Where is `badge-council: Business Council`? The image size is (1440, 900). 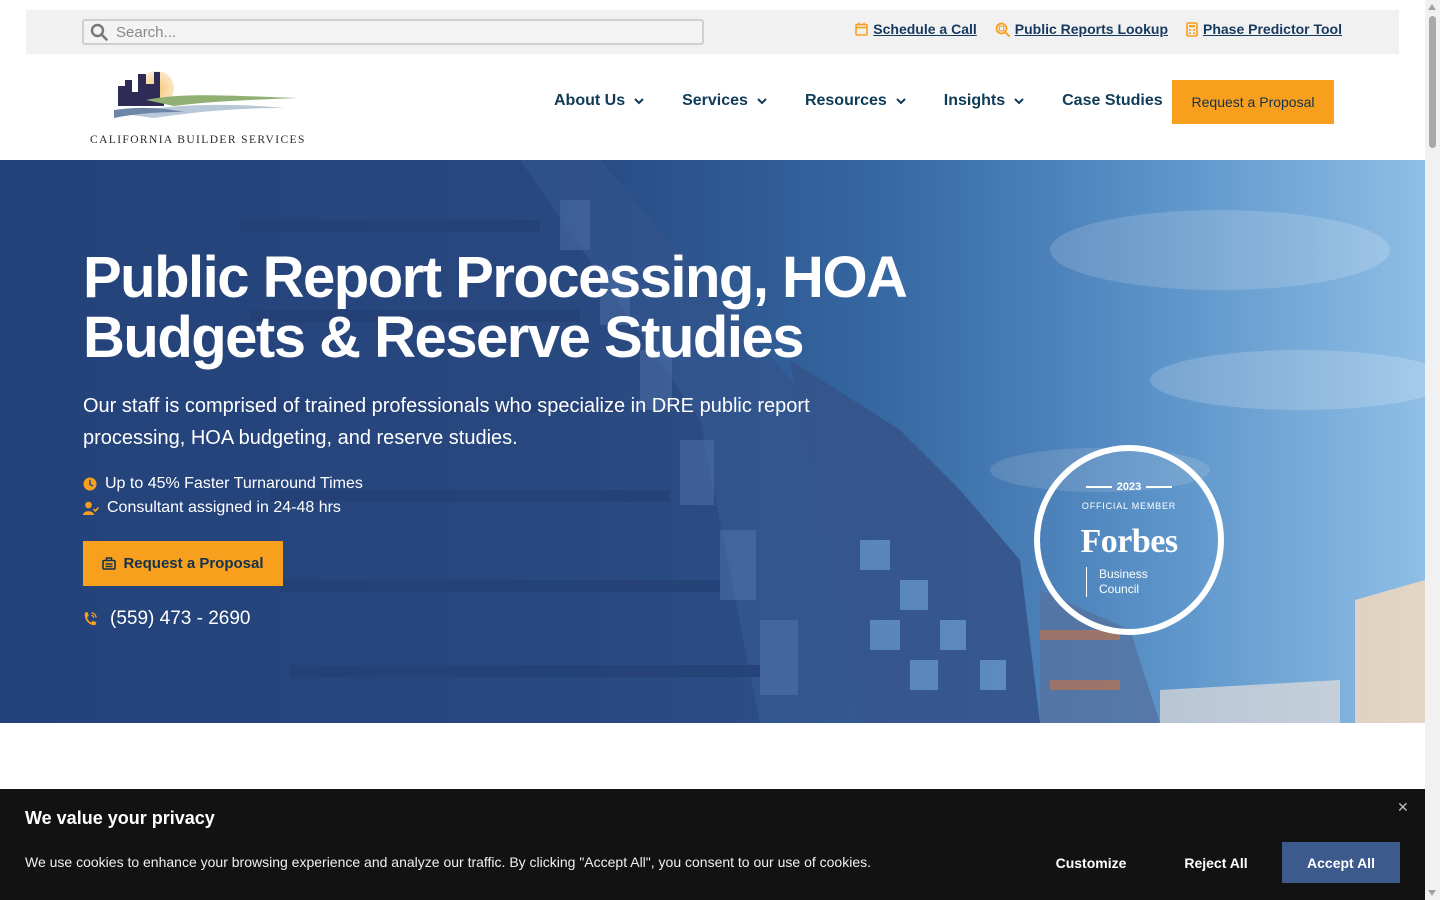 badge-council: Business Council is located at coordinates (1117, 582).